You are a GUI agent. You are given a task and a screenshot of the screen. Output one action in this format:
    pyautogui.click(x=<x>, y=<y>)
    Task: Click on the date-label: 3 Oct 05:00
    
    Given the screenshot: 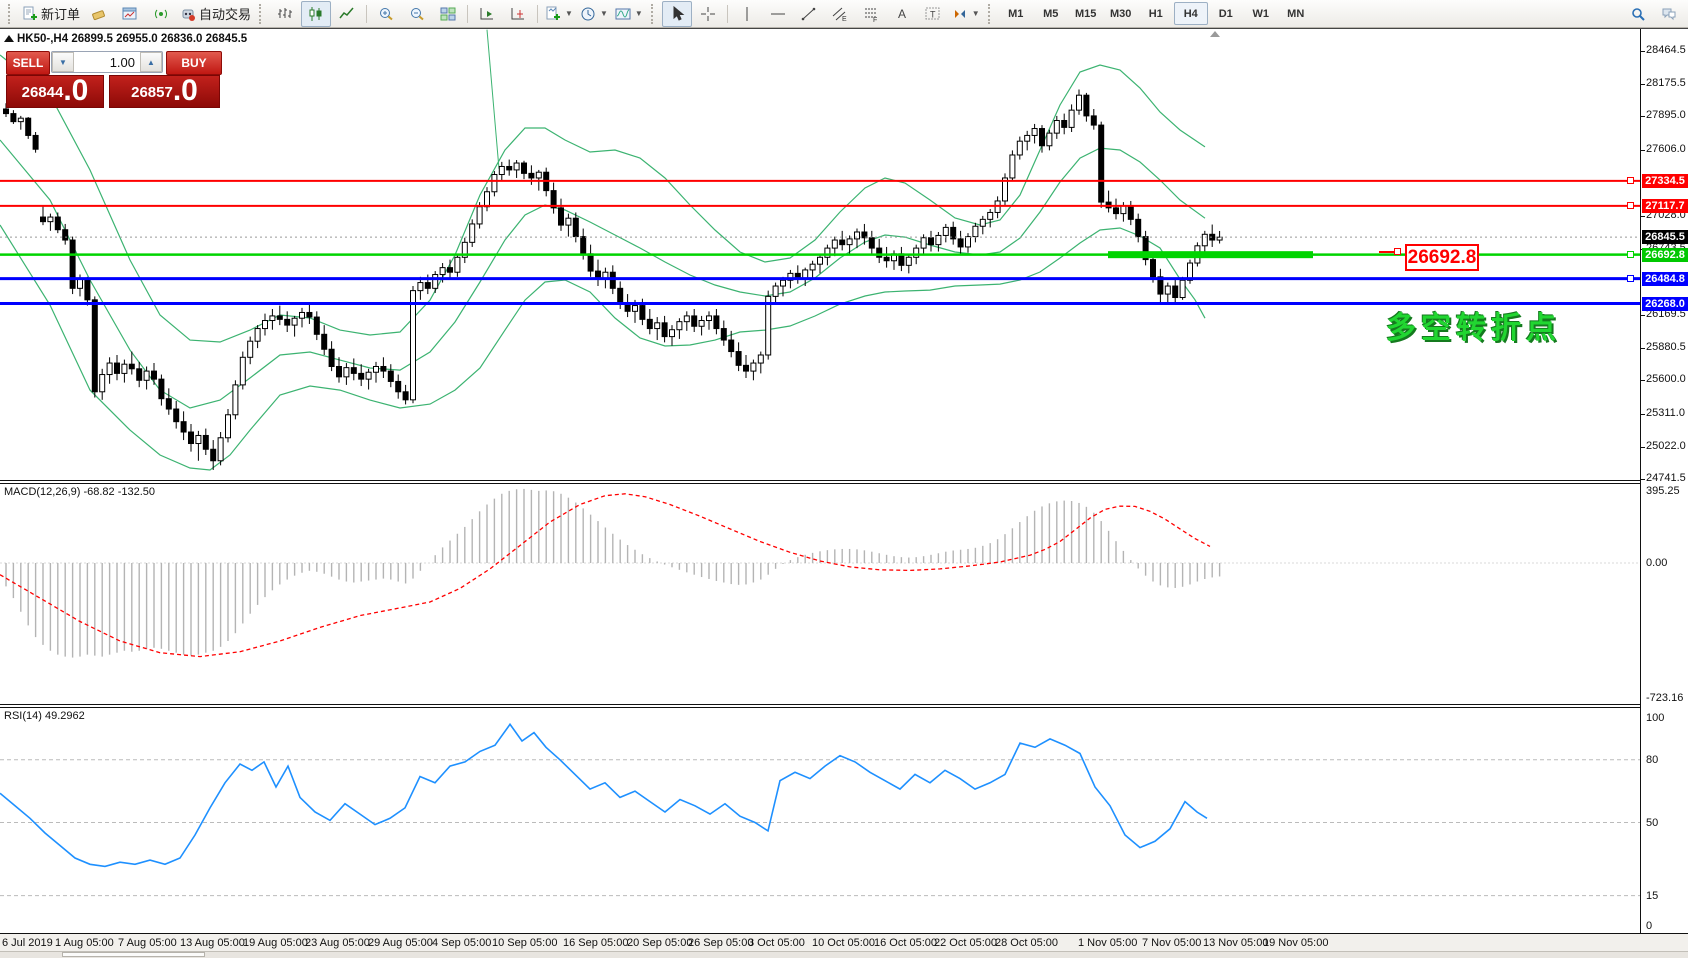 What is the action you would take?
    pyautogui.click(x=776, y=943)
    